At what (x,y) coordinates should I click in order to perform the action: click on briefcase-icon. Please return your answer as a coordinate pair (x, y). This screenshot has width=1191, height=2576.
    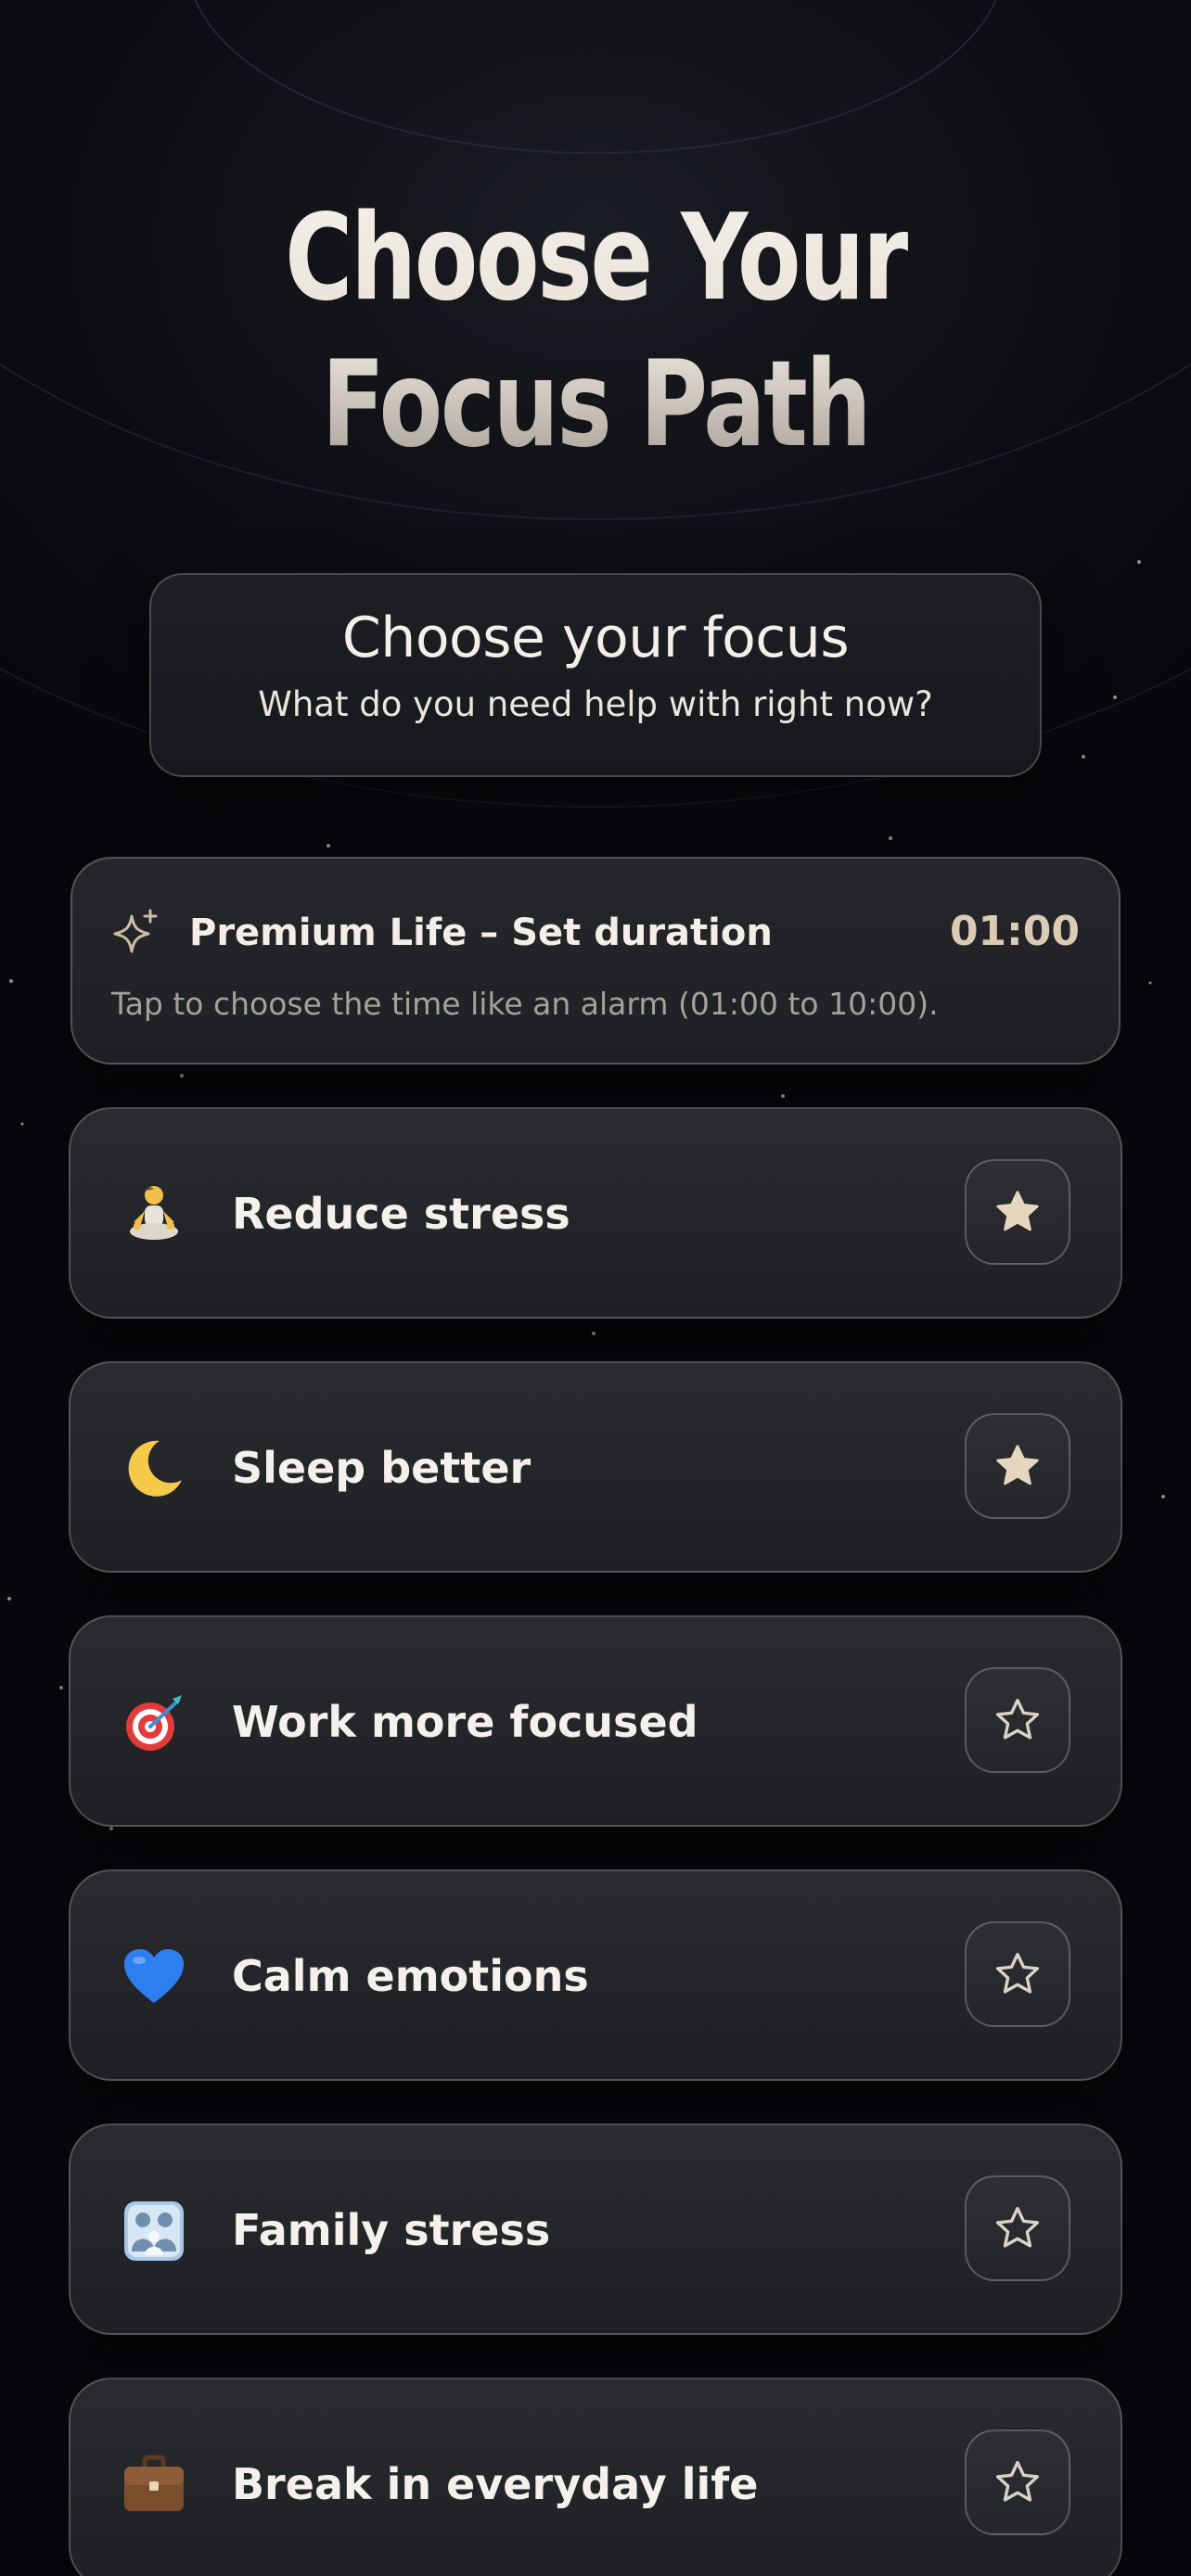
    Looking at the image, I should click on (154, 2483).